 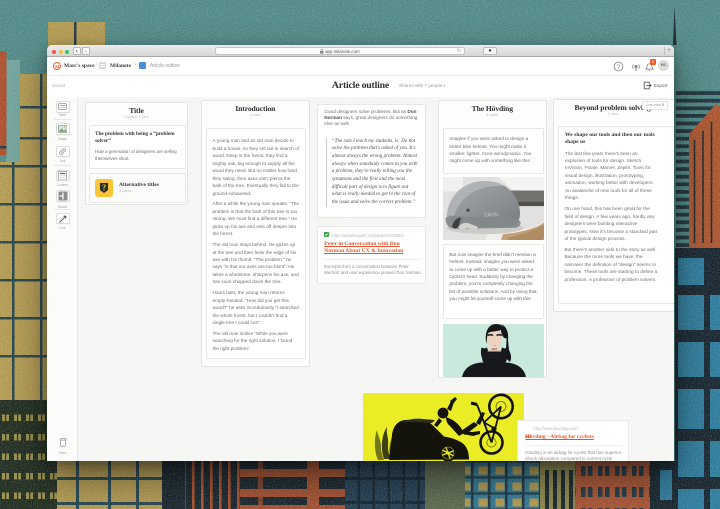 I want to click on svg-text: SAHN, so click(x=491, y=216).